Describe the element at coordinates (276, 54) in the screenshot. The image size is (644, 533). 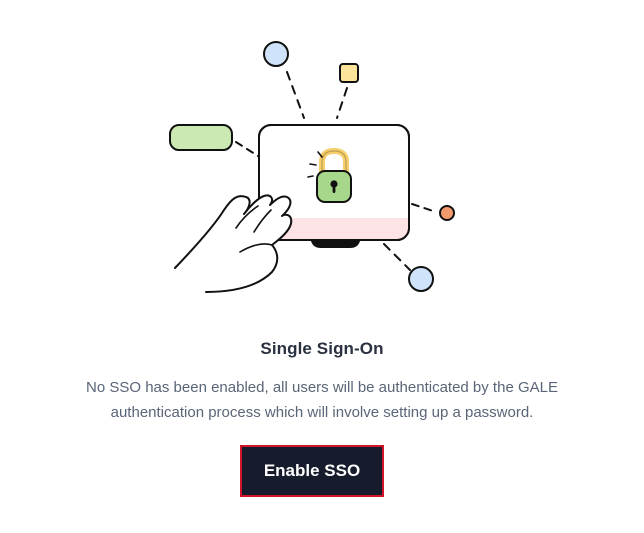
I see `blue-node-top` at that location.